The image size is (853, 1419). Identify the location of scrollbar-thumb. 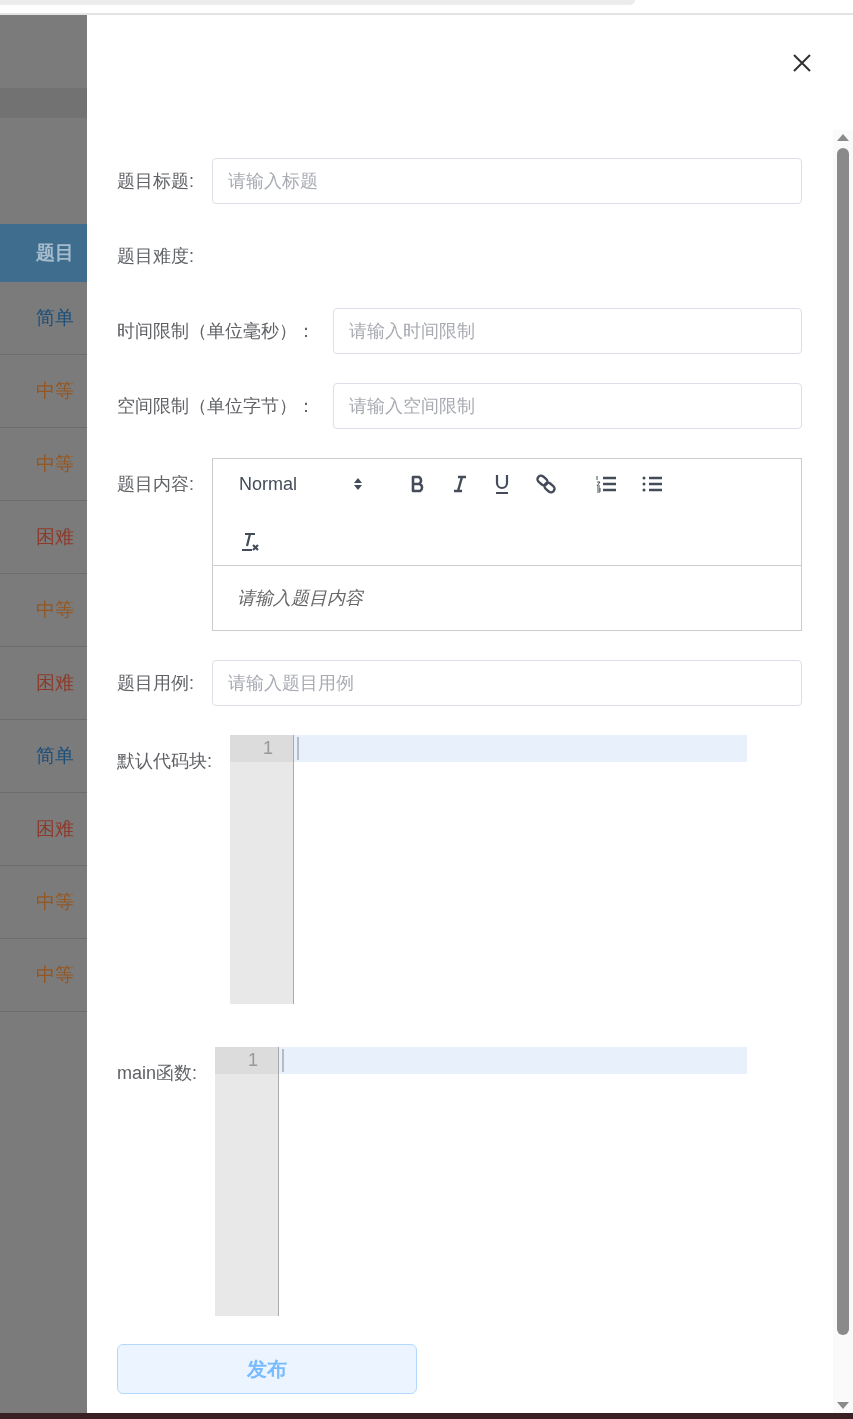
(843, 741).